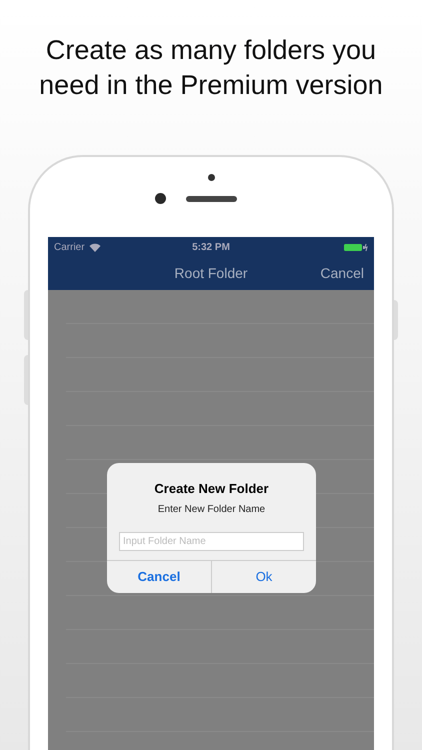  I want to click on cancel-button: Cancel, so click(342, 273).